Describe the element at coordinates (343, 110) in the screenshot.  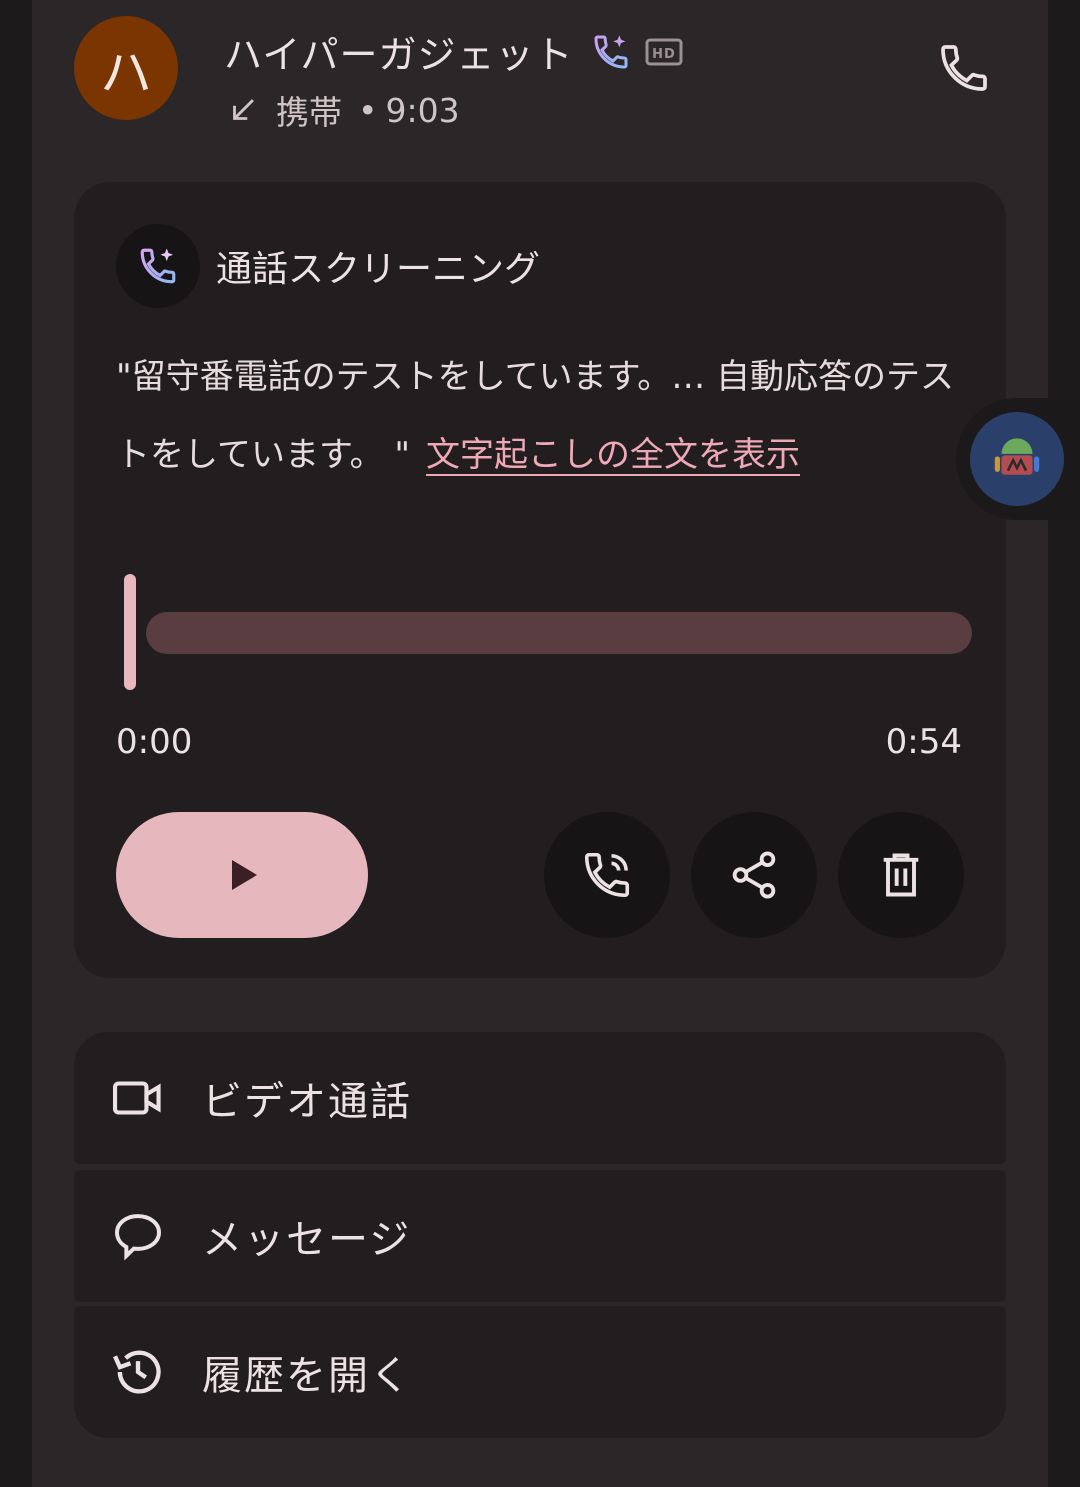
I see `call-meta: 携帯 • 9:03` at that location.